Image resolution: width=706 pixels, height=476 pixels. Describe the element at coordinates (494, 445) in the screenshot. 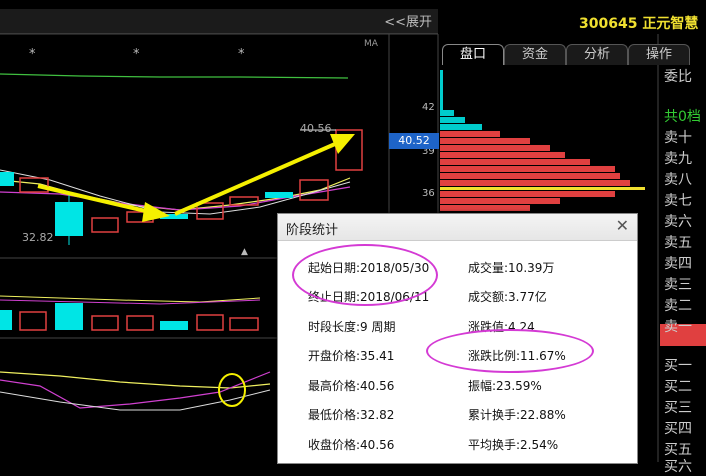

I see `stat-label: 平均换手:` at that location.